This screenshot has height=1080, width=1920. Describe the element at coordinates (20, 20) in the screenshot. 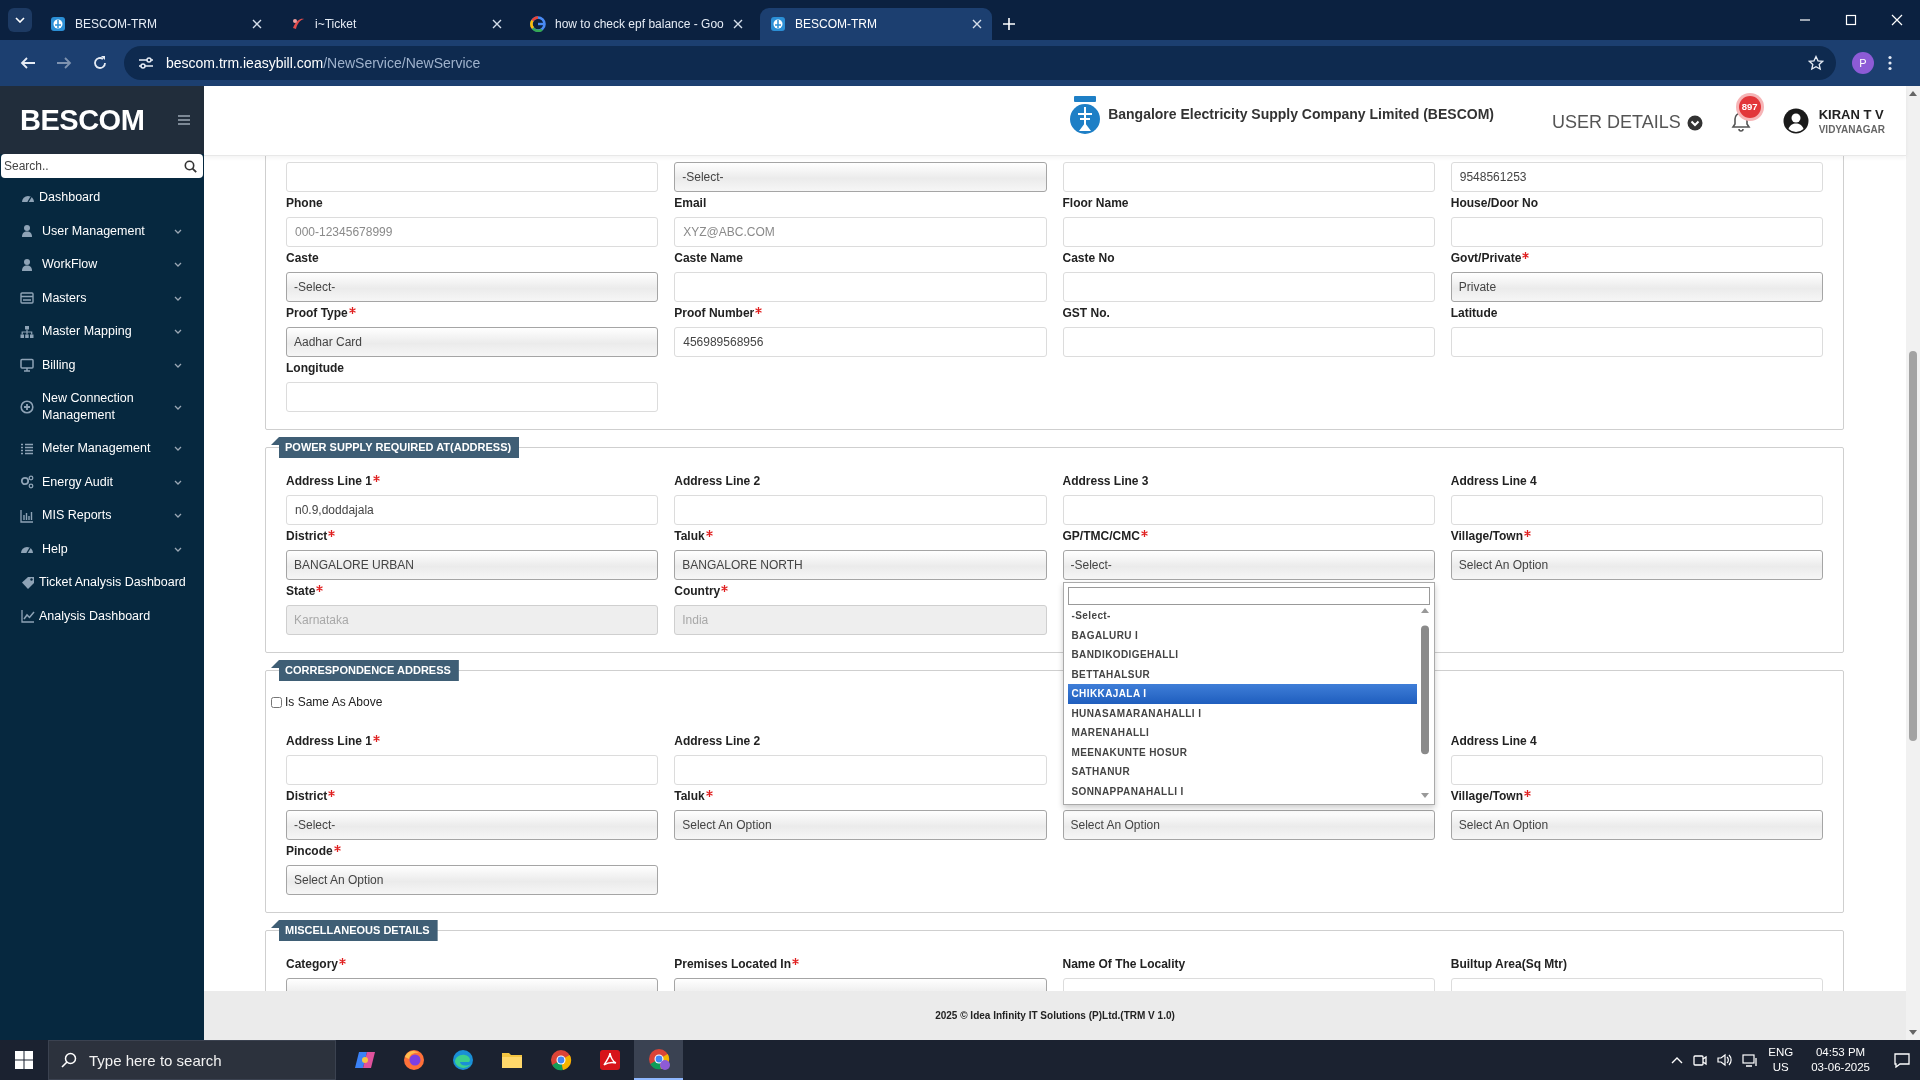

I see `tab-search-button` at that location.